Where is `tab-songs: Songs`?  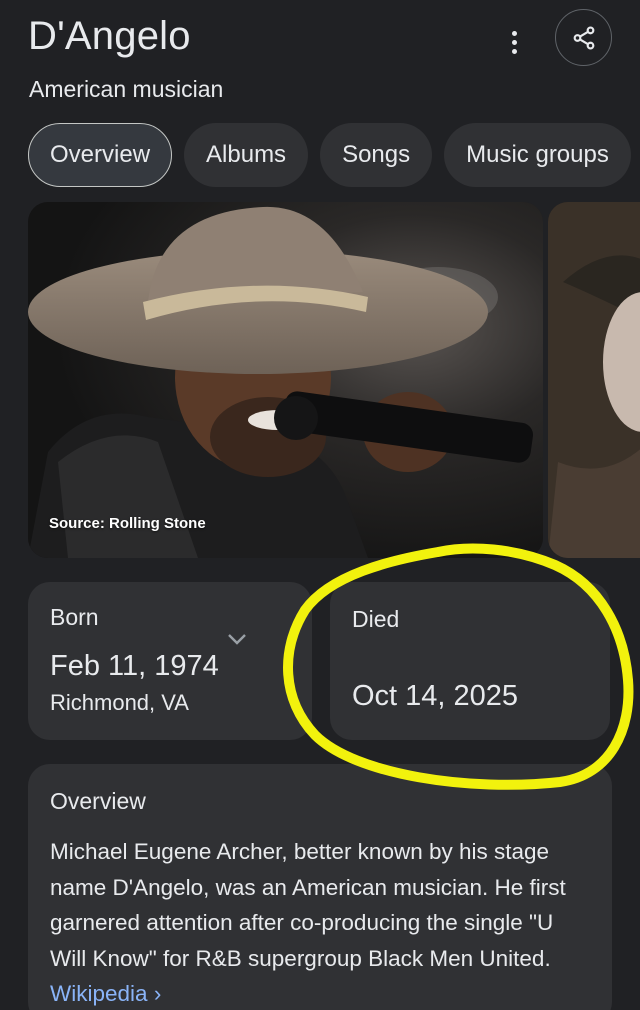
tab-songs: Songs is located at coordinates (376, 155).